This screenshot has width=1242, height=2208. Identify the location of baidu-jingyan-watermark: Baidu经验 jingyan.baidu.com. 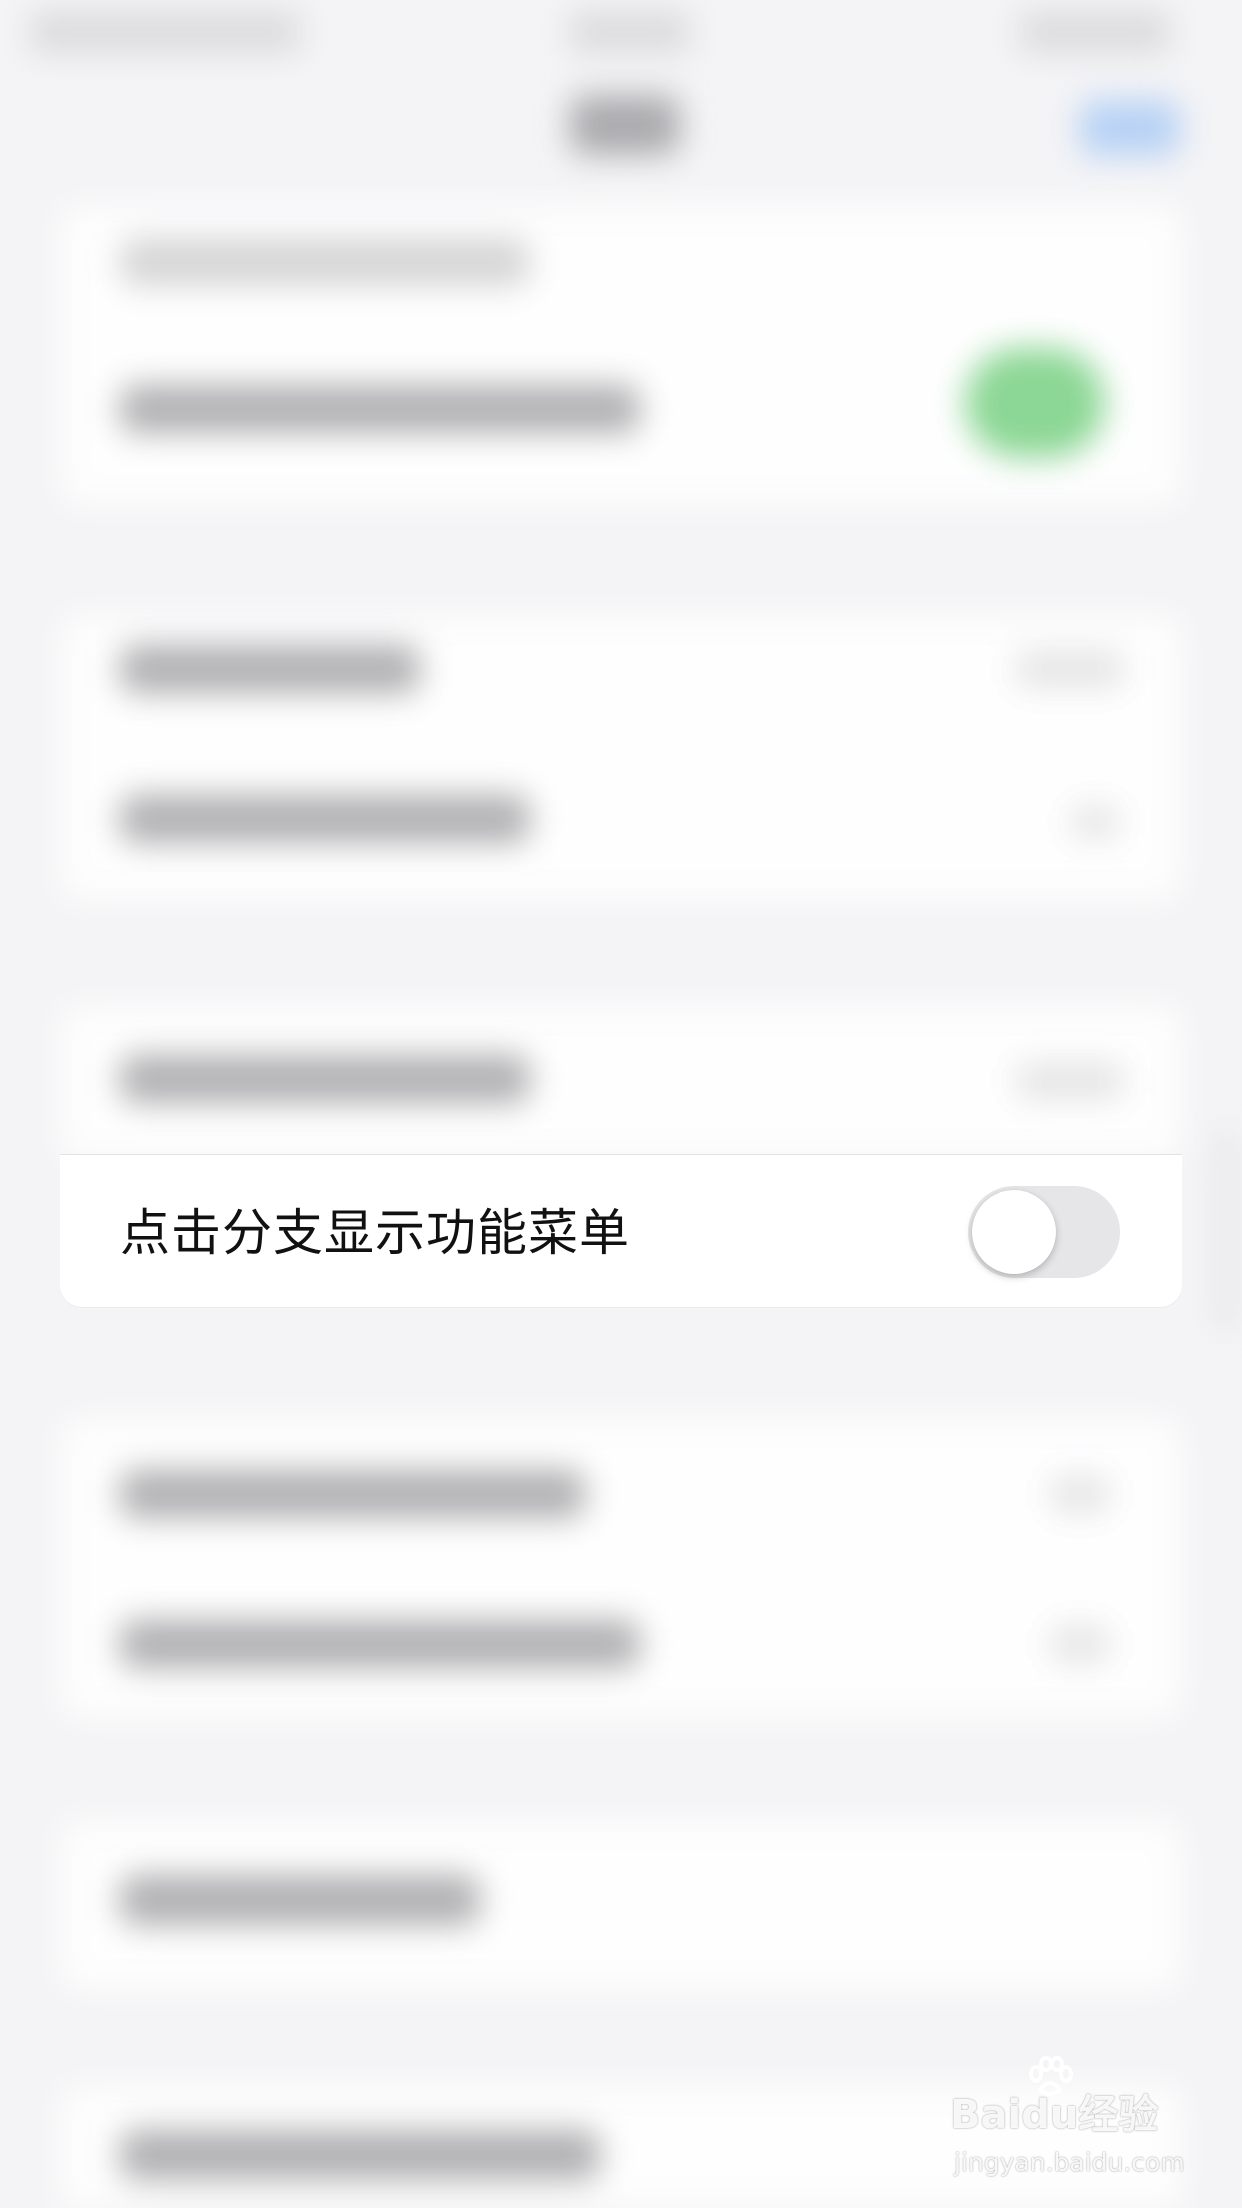
(1085, 2123).